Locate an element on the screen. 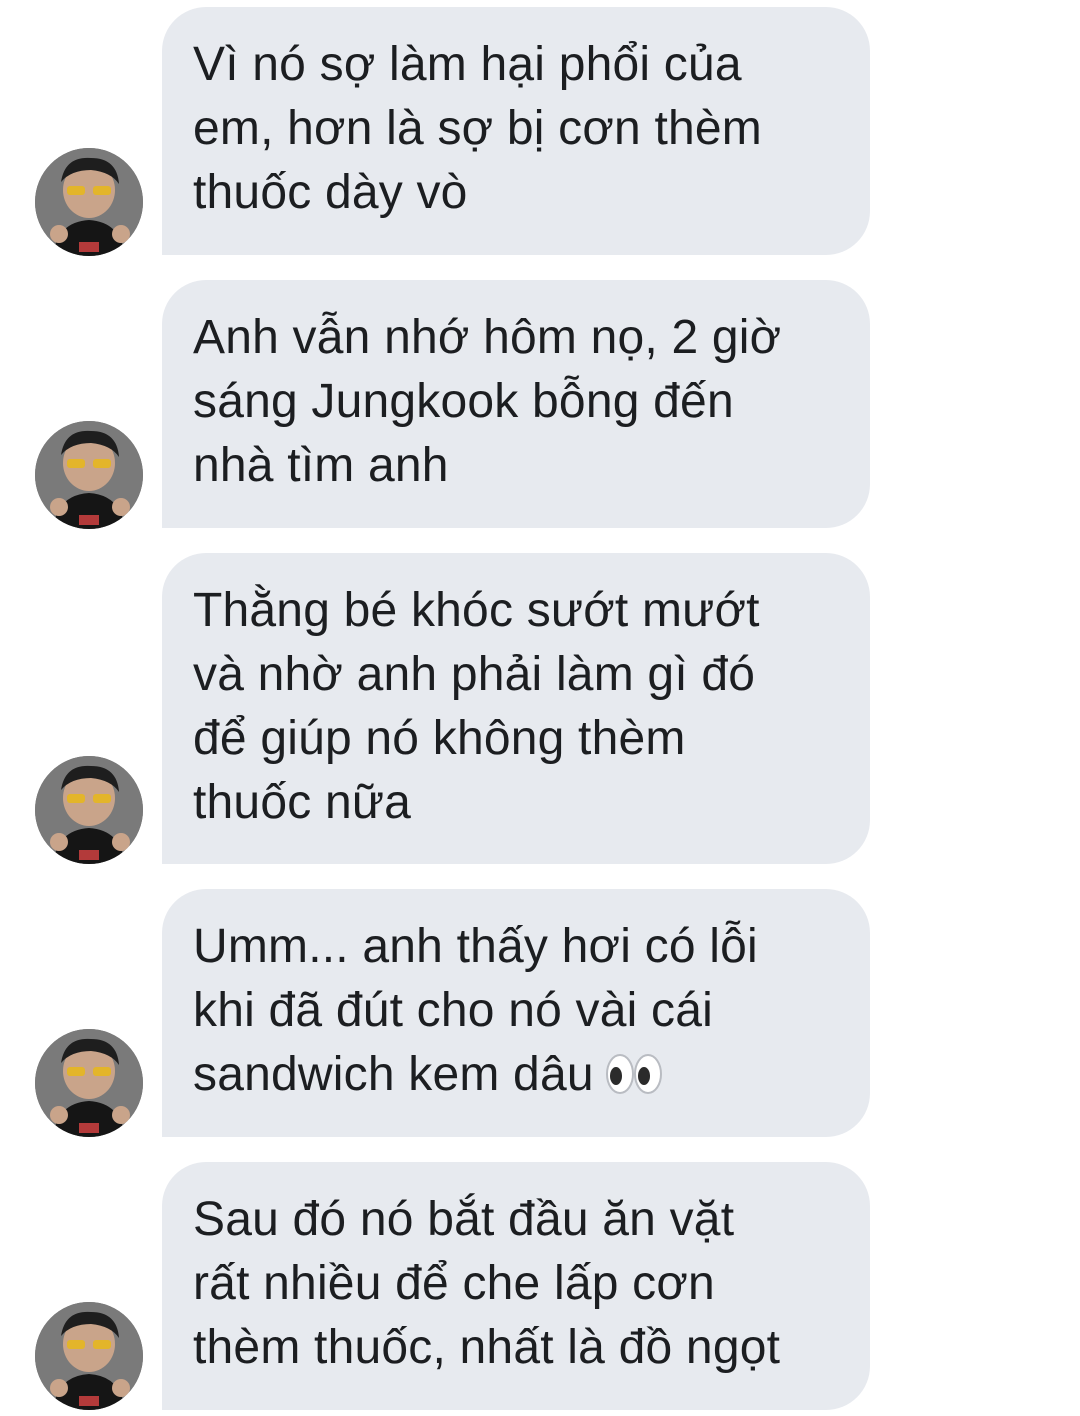  message-text-line: Thằng bé khóc sướt mướt is located at coordinates (476, 610).